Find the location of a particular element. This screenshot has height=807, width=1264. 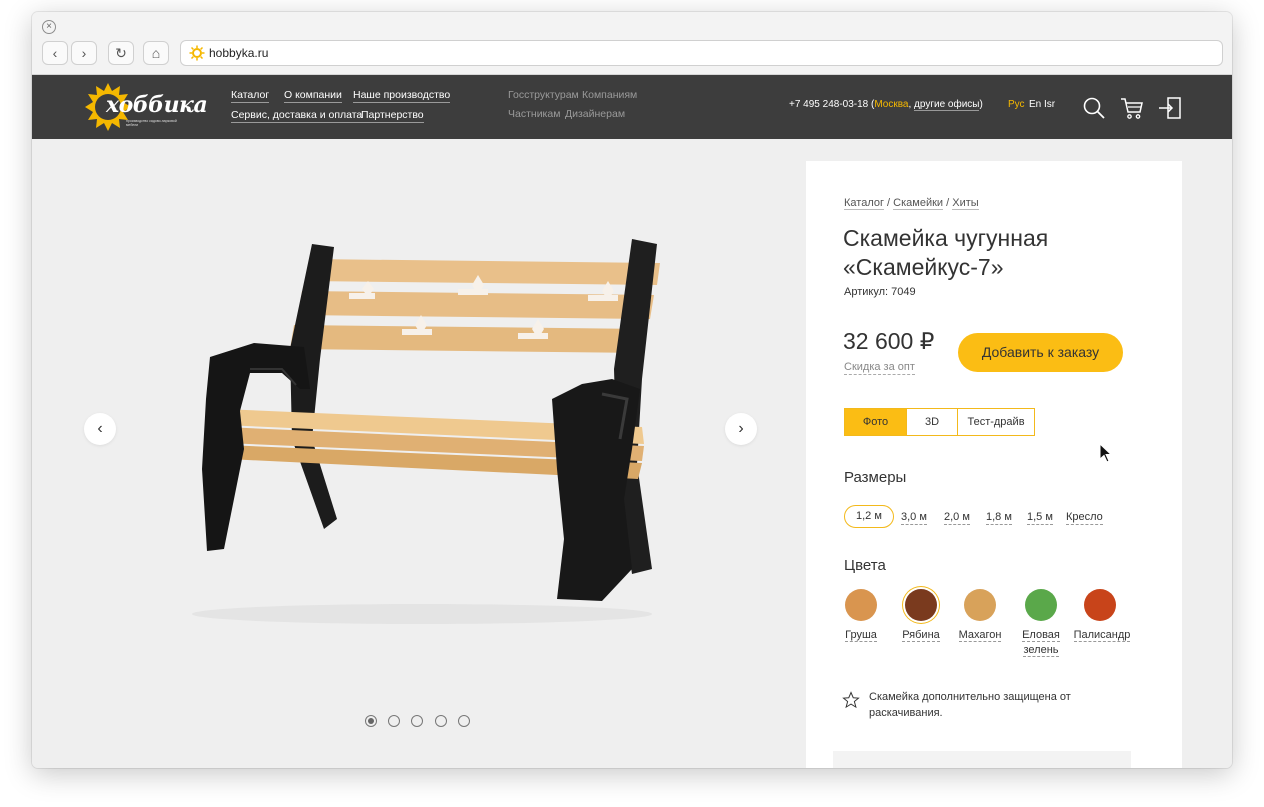

forward-button: › is located at coordinates (84, 53).